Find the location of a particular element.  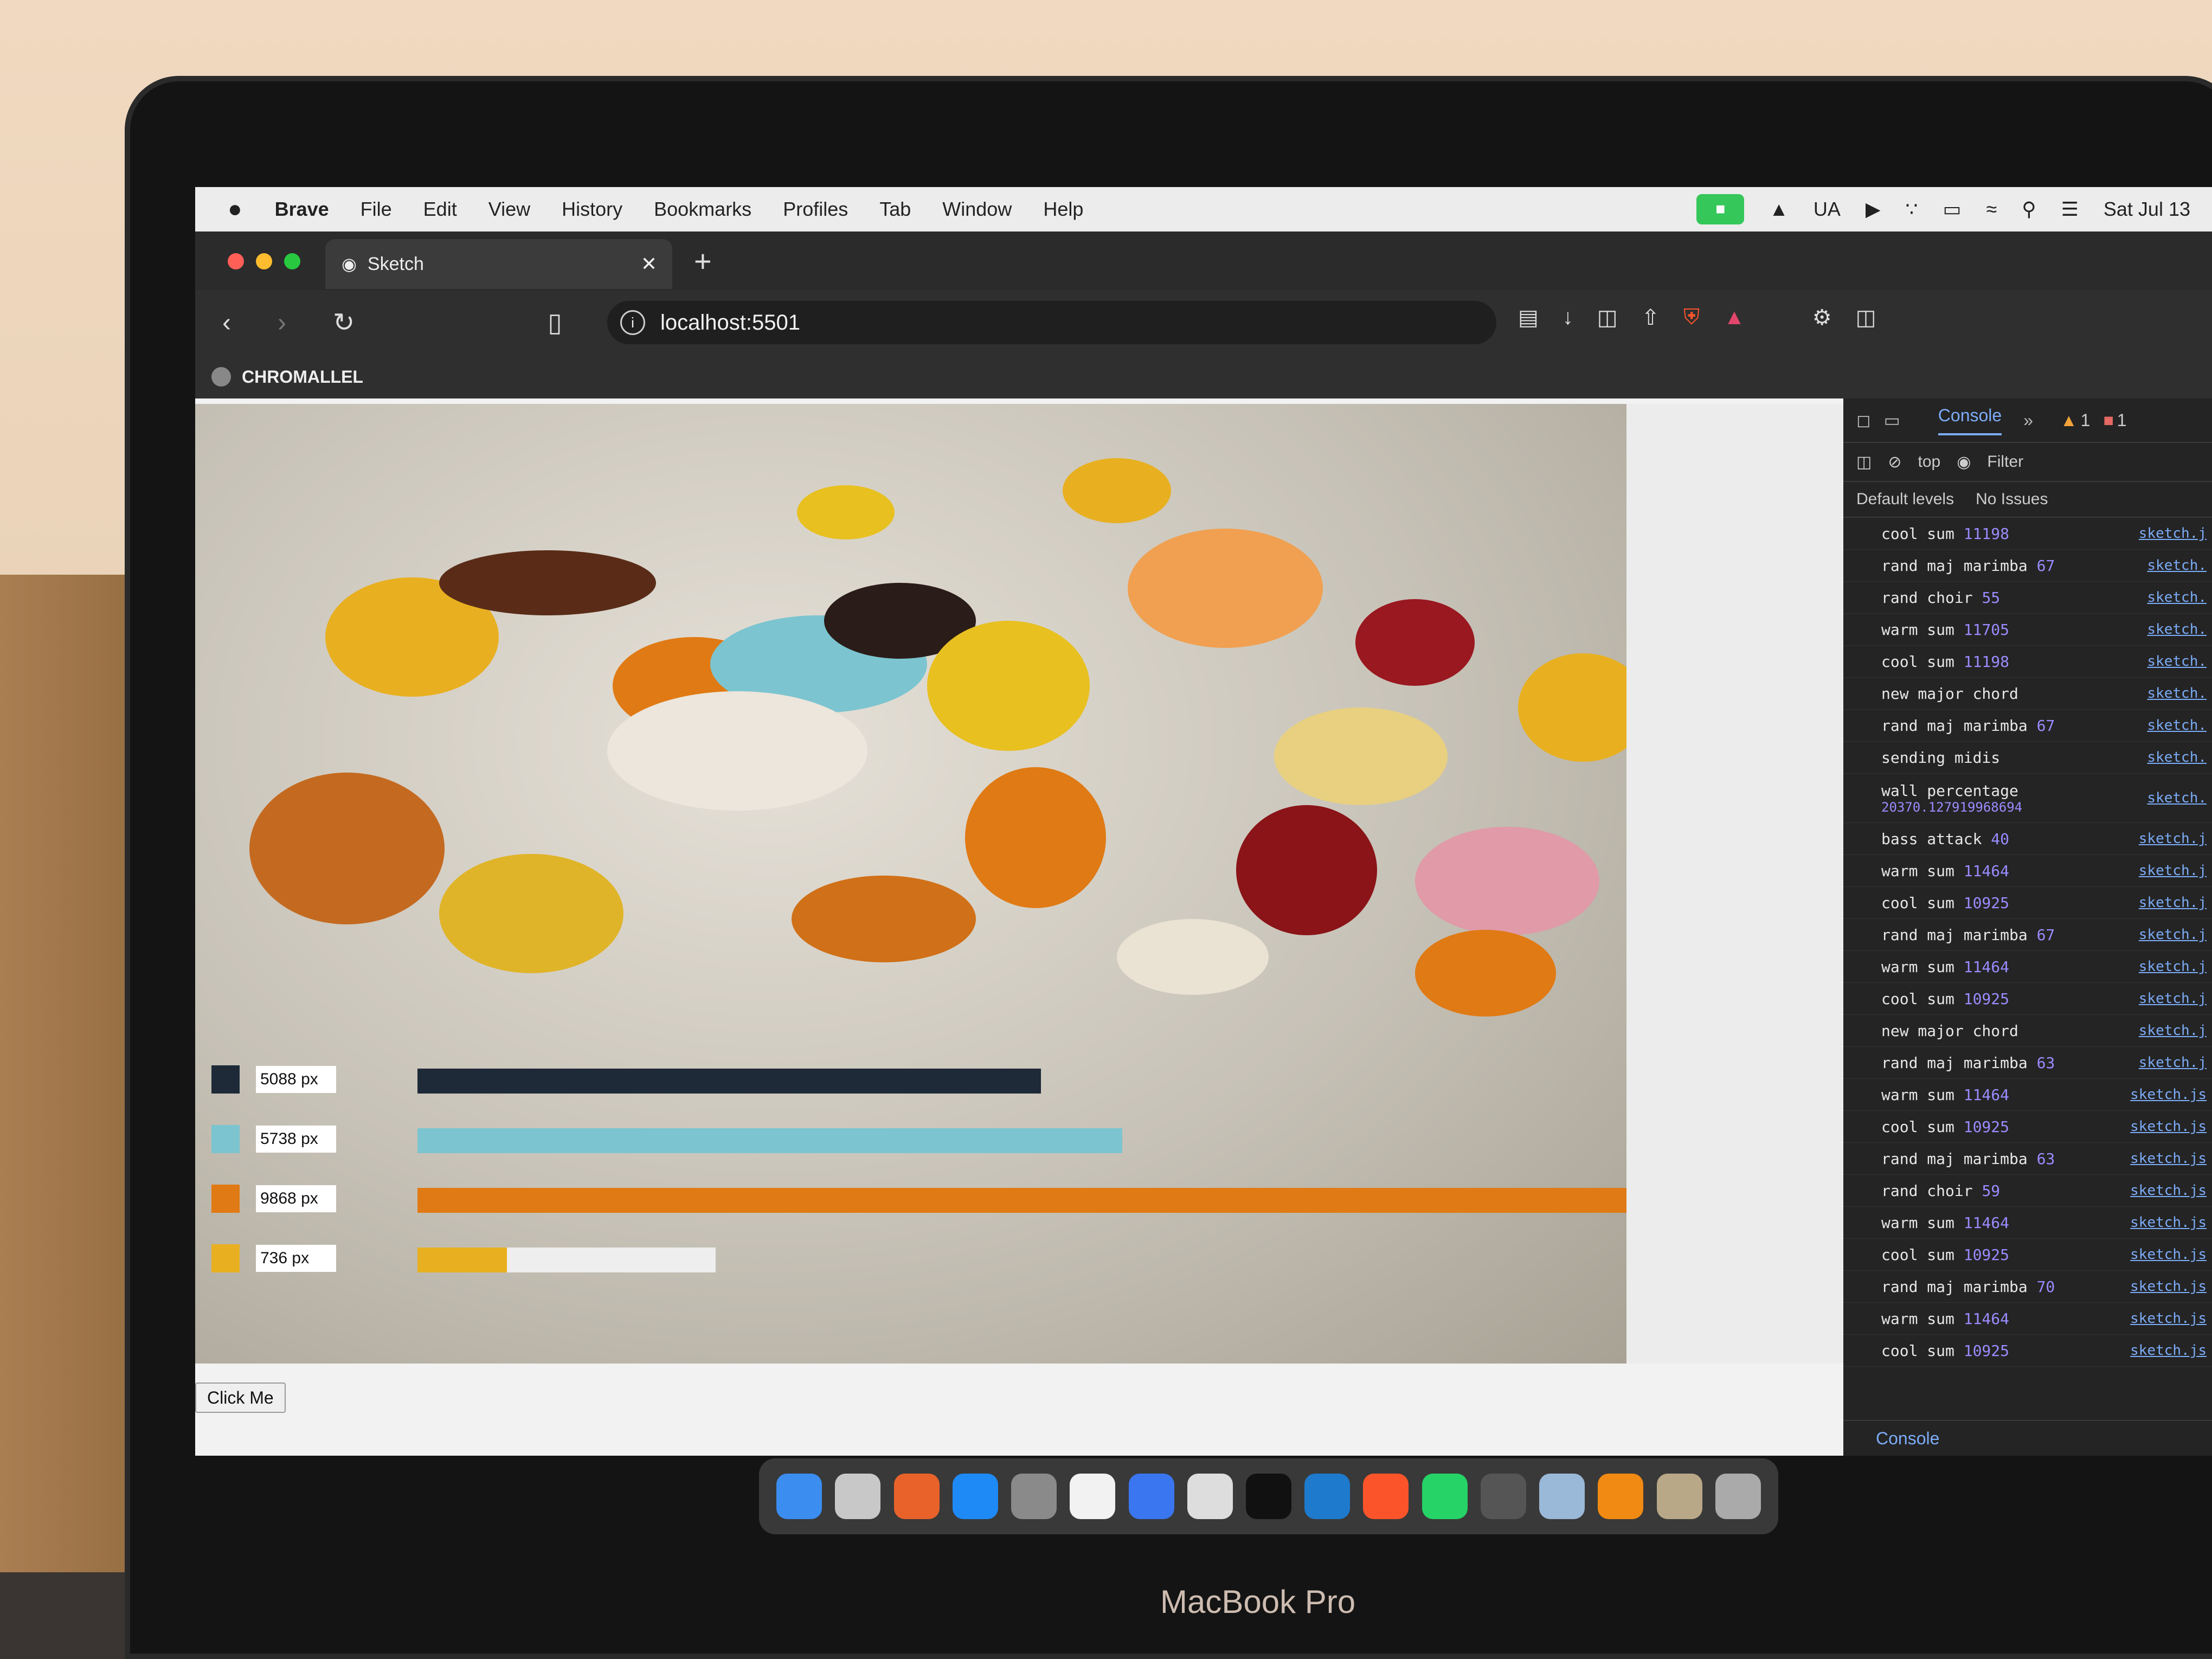

inspect-icon: ◻ is located at coordinates (1863, 420).